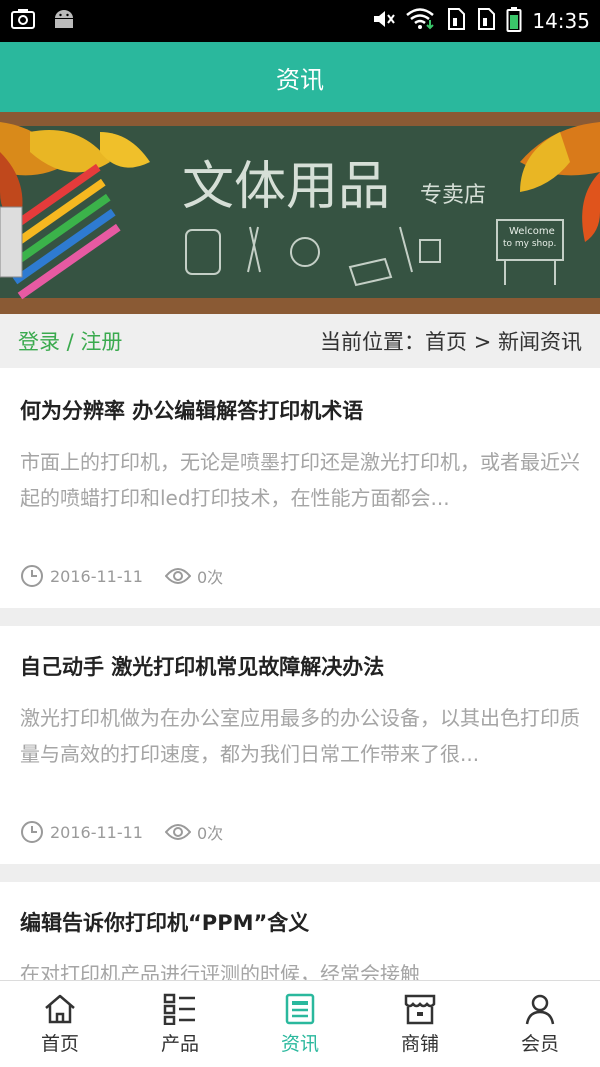 The height and width of the screenshot is (1067, 600). What do you see at coordinates (179, 1009) in the screenshot?
I see `list-icon` at bounding box center [179, 1009].